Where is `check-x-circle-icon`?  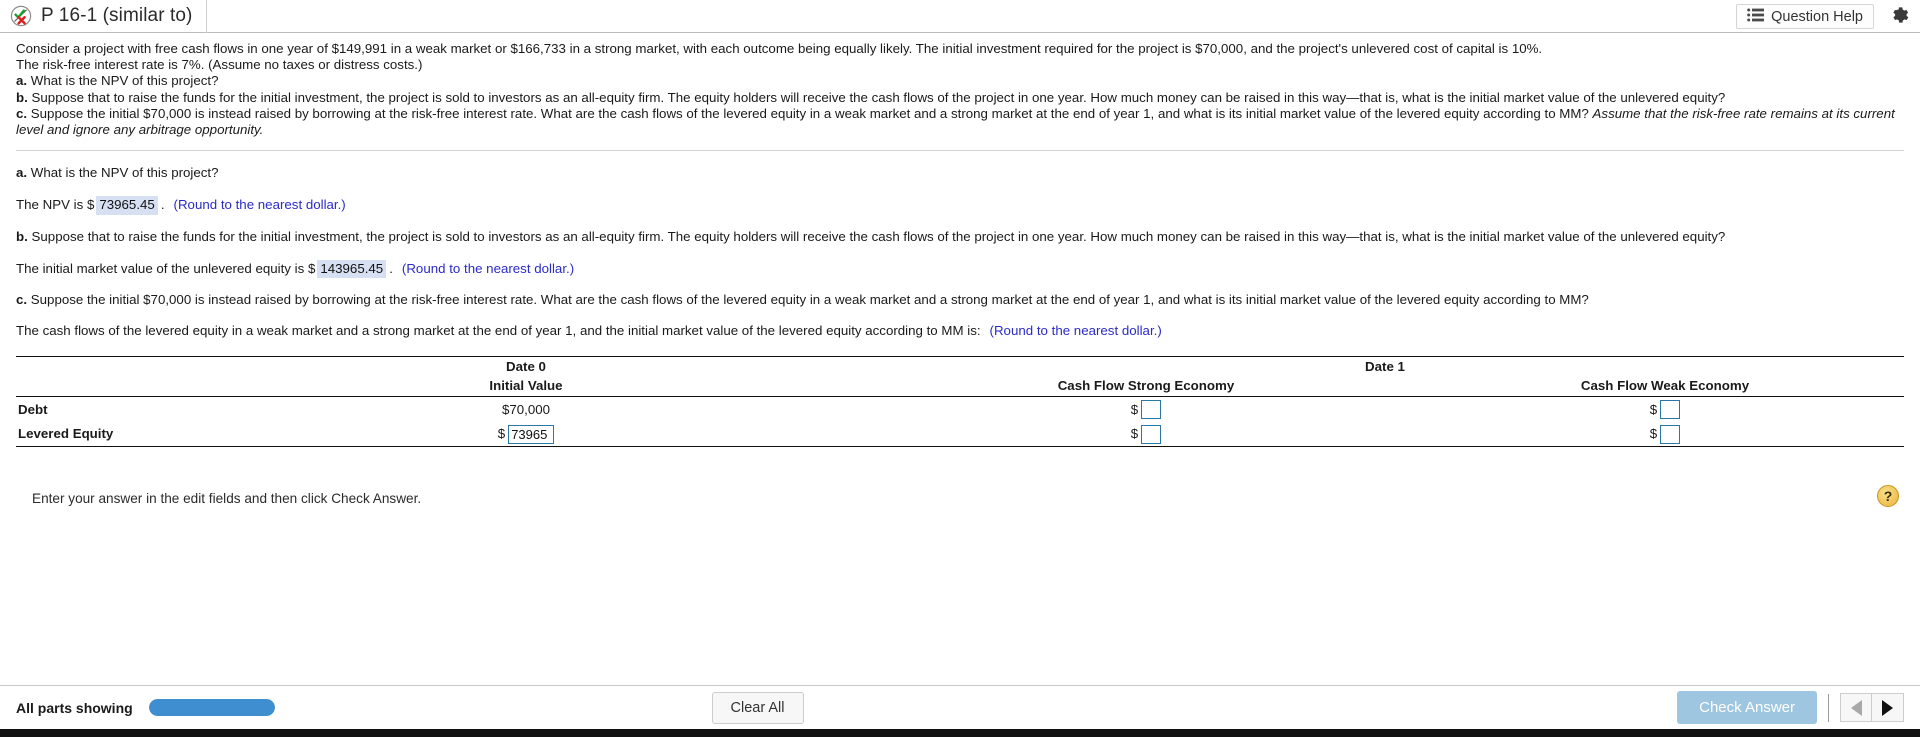 check-x-circle-icon is located at coordinates (21, 16).